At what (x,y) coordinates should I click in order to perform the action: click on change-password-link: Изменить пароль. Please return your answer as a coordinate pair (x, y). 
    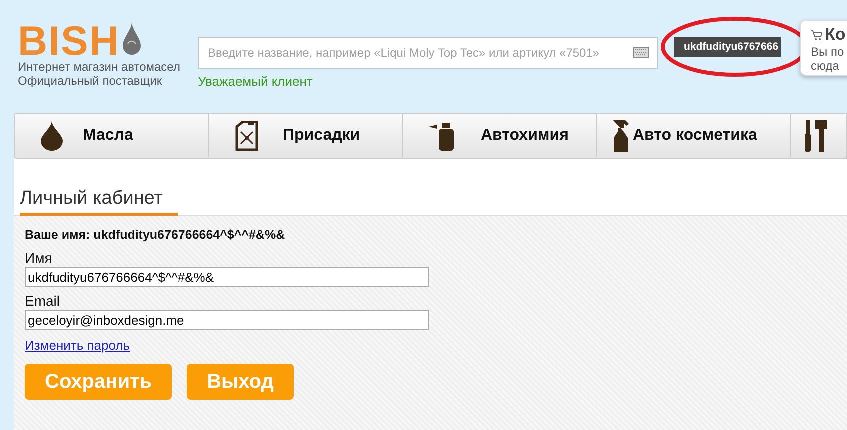
    Looking at the image, I should click on (77, 345).